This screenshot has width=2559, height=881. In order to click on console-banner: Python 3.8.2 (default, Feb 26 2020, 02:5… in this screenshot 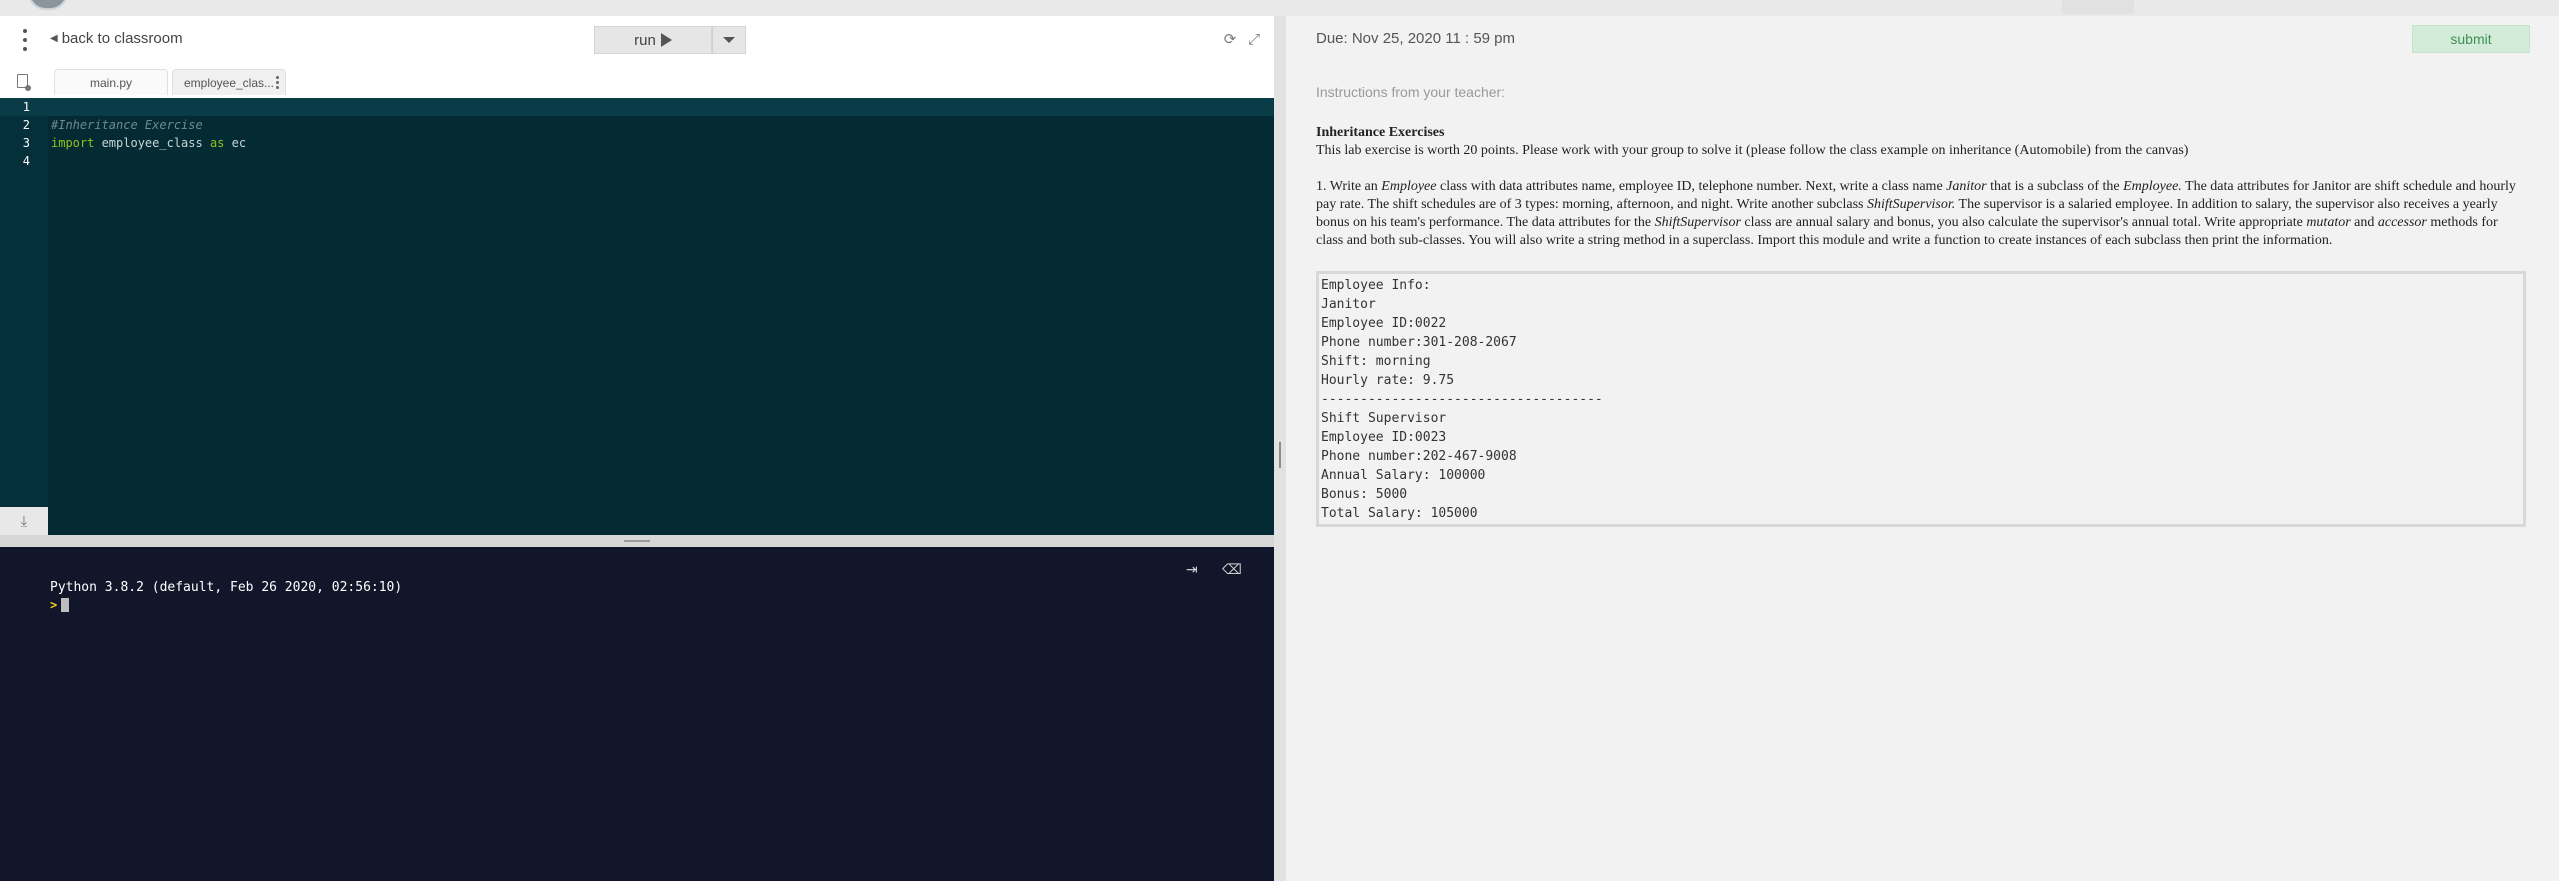, I will do `click(226, 587)`.